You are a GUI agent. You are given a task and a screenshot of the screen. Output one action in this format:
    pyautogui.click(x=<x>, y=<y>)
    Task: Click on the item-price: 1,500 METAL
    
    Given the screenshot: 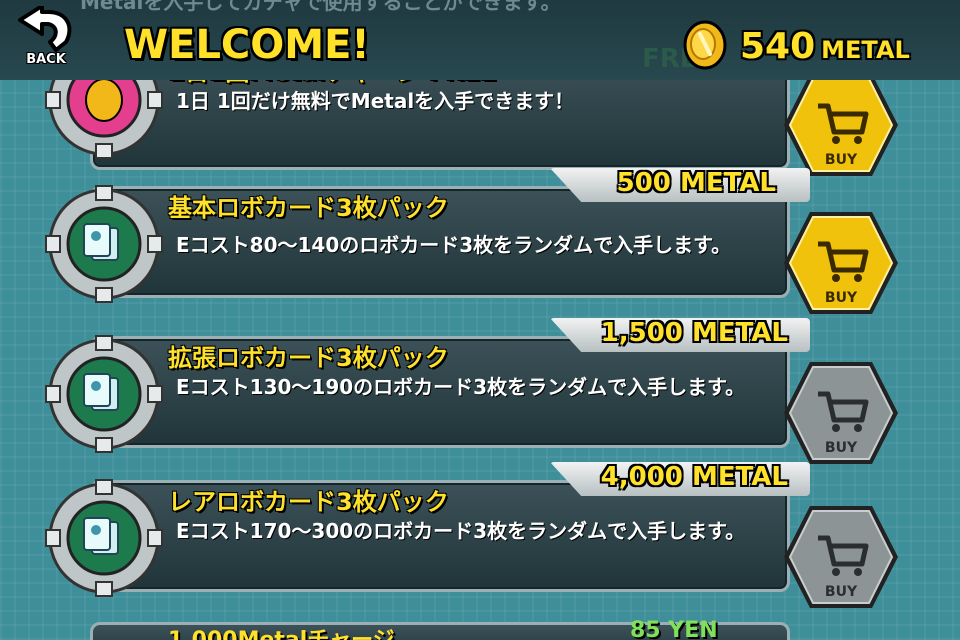 What is the action you would take?
    pyautogui.click(x=694, y=333)
    